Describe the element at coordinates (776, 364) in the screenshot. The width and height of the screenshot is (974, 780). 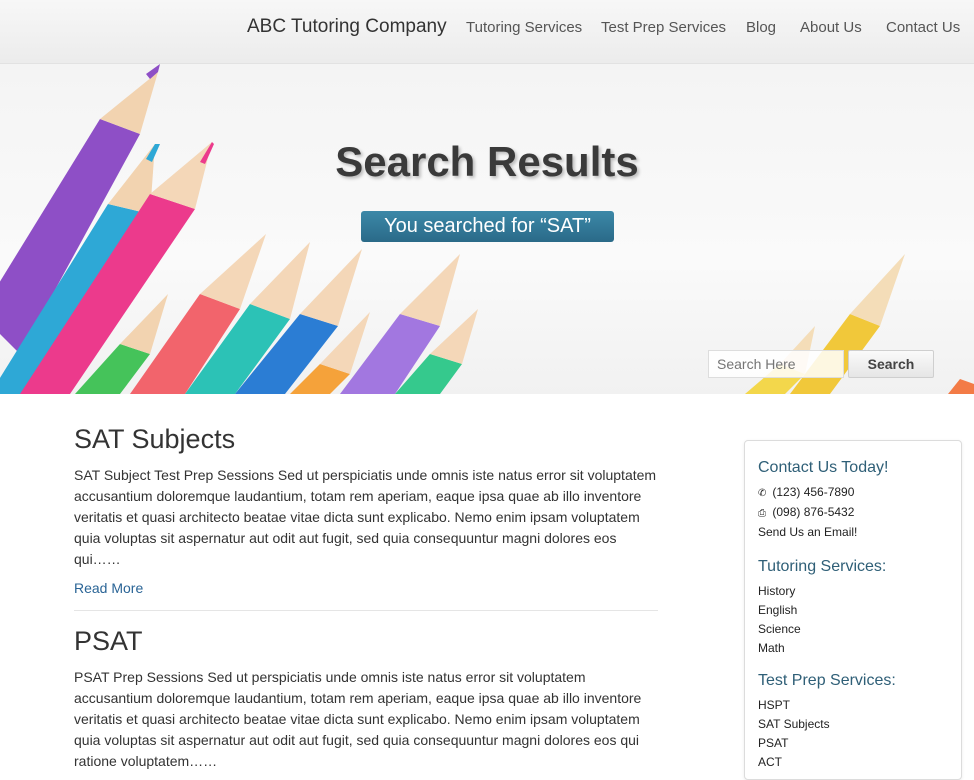
I see `search-input` at that location.